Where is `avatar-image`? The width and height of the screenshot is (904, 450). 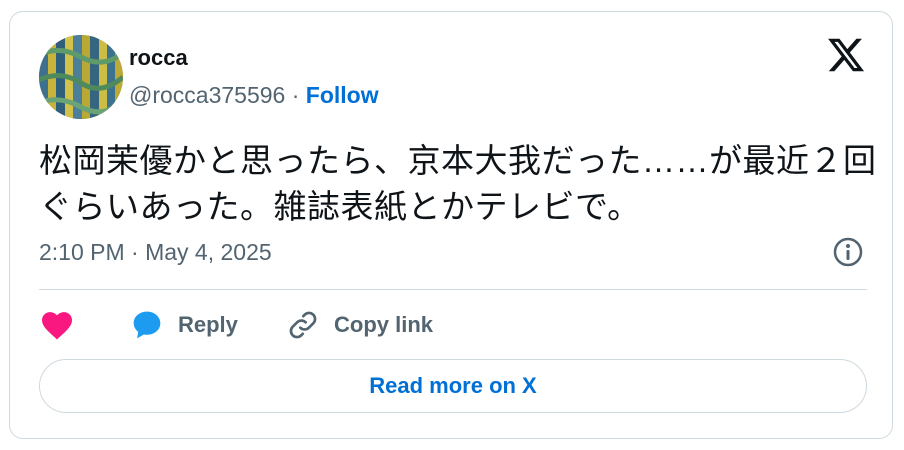 avatar-image is located at coordinates (81, 77).